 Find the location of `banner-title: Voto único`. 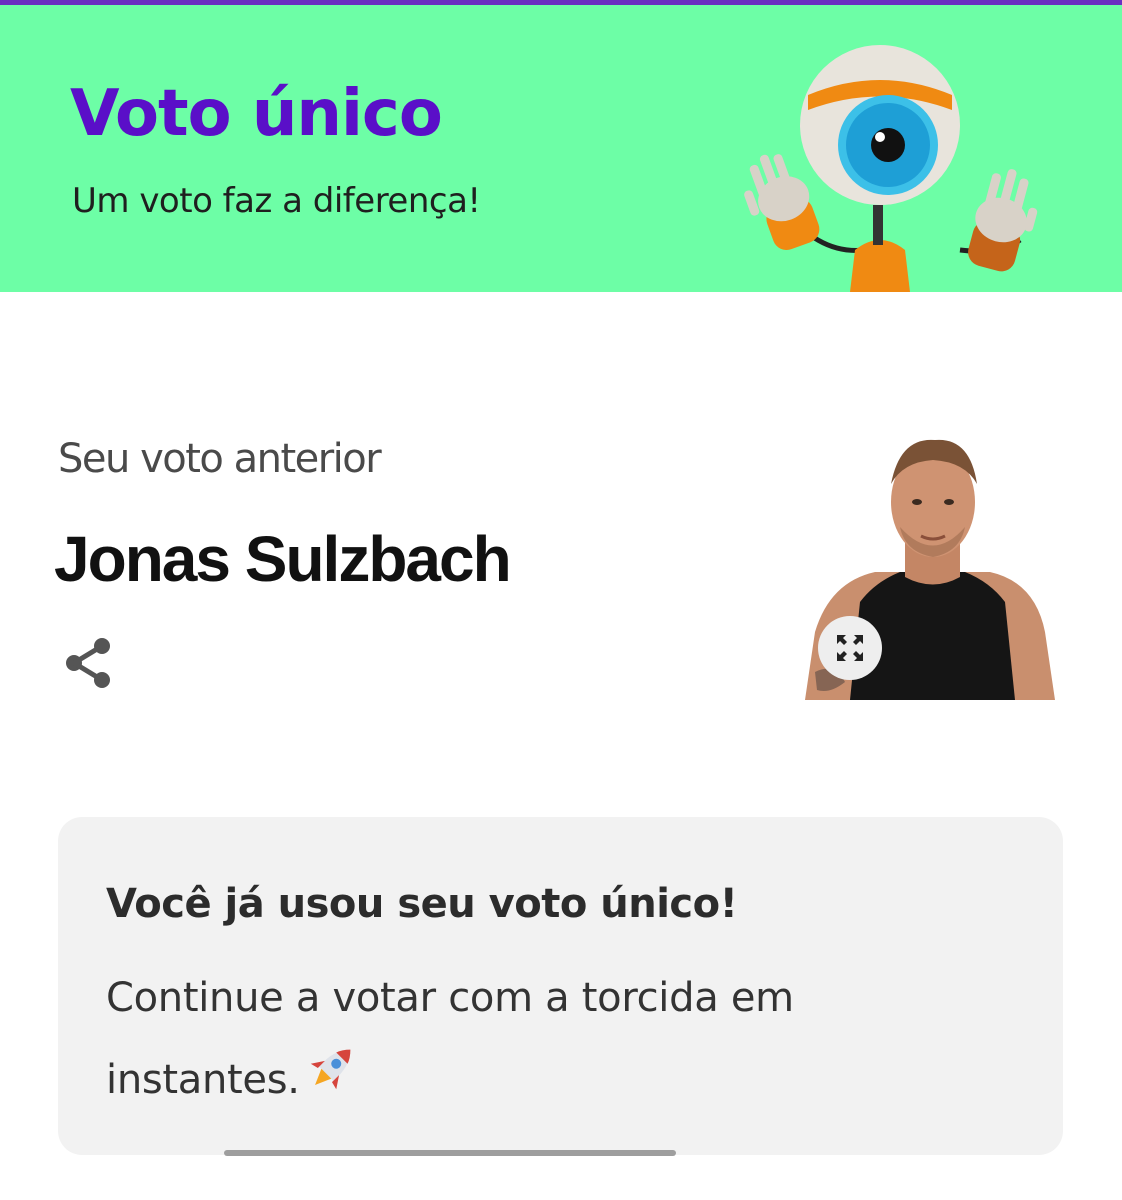

banner-title: Voto único is located at coordinates (256, 114).